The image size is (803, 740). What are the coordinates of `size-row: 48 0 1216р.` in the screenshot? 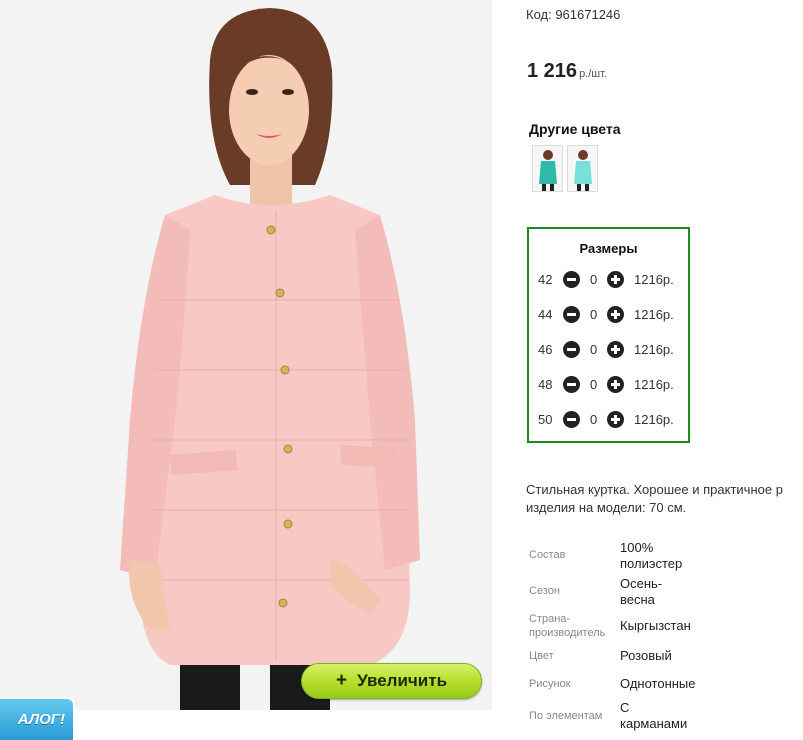 It's located at (608, 385).